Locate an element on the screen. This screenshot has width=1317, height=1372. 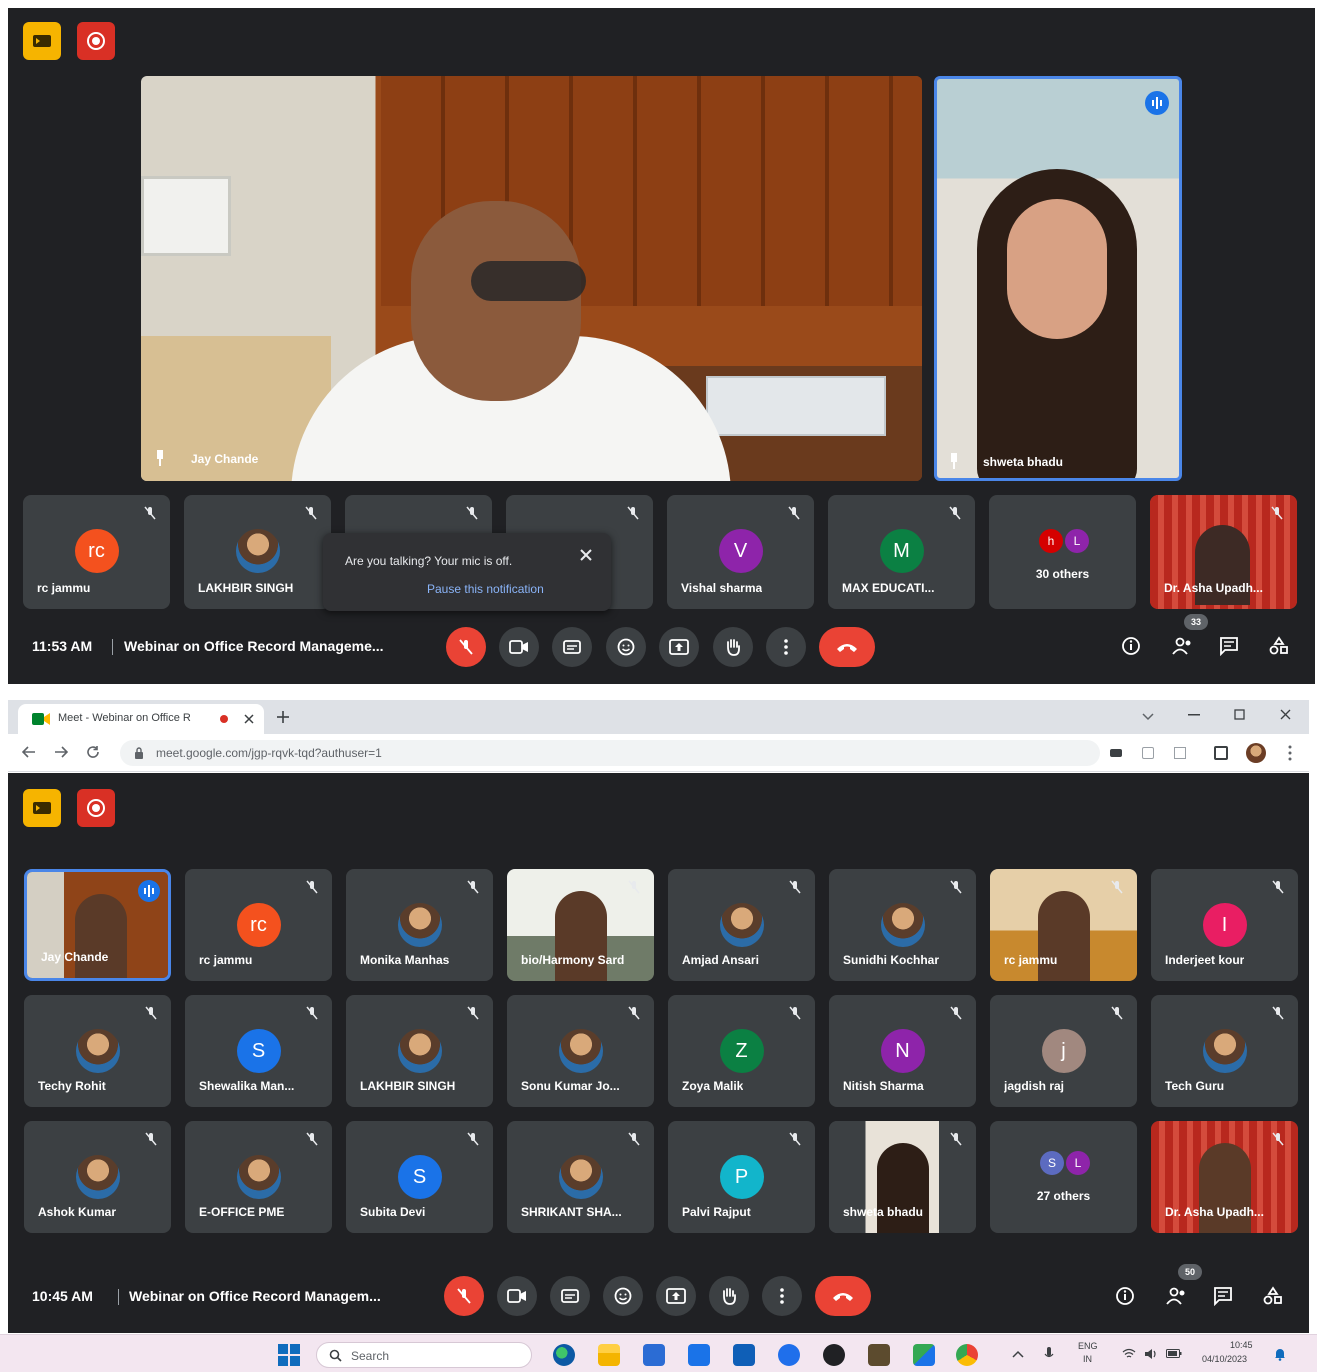
minimize-icon is located at coordinates (1194, 715).